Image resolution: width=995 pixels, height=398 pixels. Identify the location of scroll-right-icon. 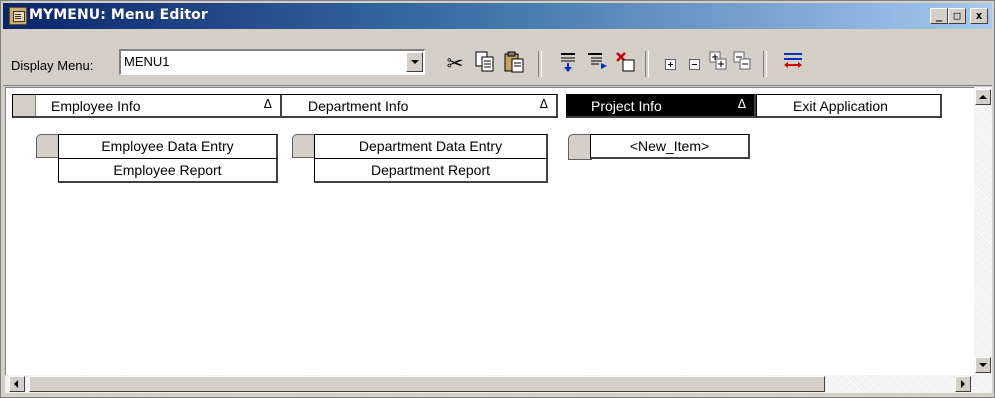
(963, 384).